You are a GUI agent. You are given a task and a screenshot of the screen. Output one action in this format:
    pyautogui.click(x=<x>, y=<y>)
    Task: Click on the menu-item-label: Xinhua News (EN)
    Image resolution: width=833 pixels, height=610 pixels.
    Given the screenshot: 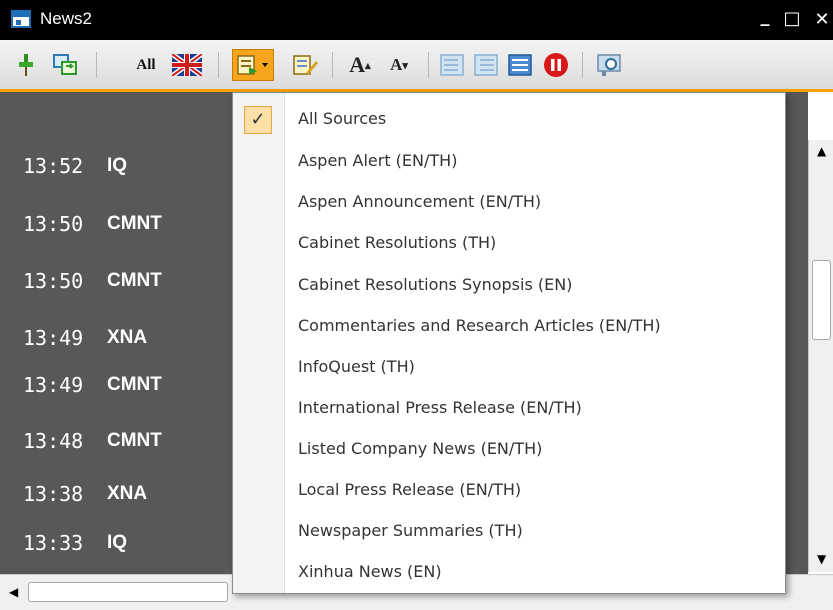 What is the action you would take?
    pyautogui.click(x=370, y=571)
    